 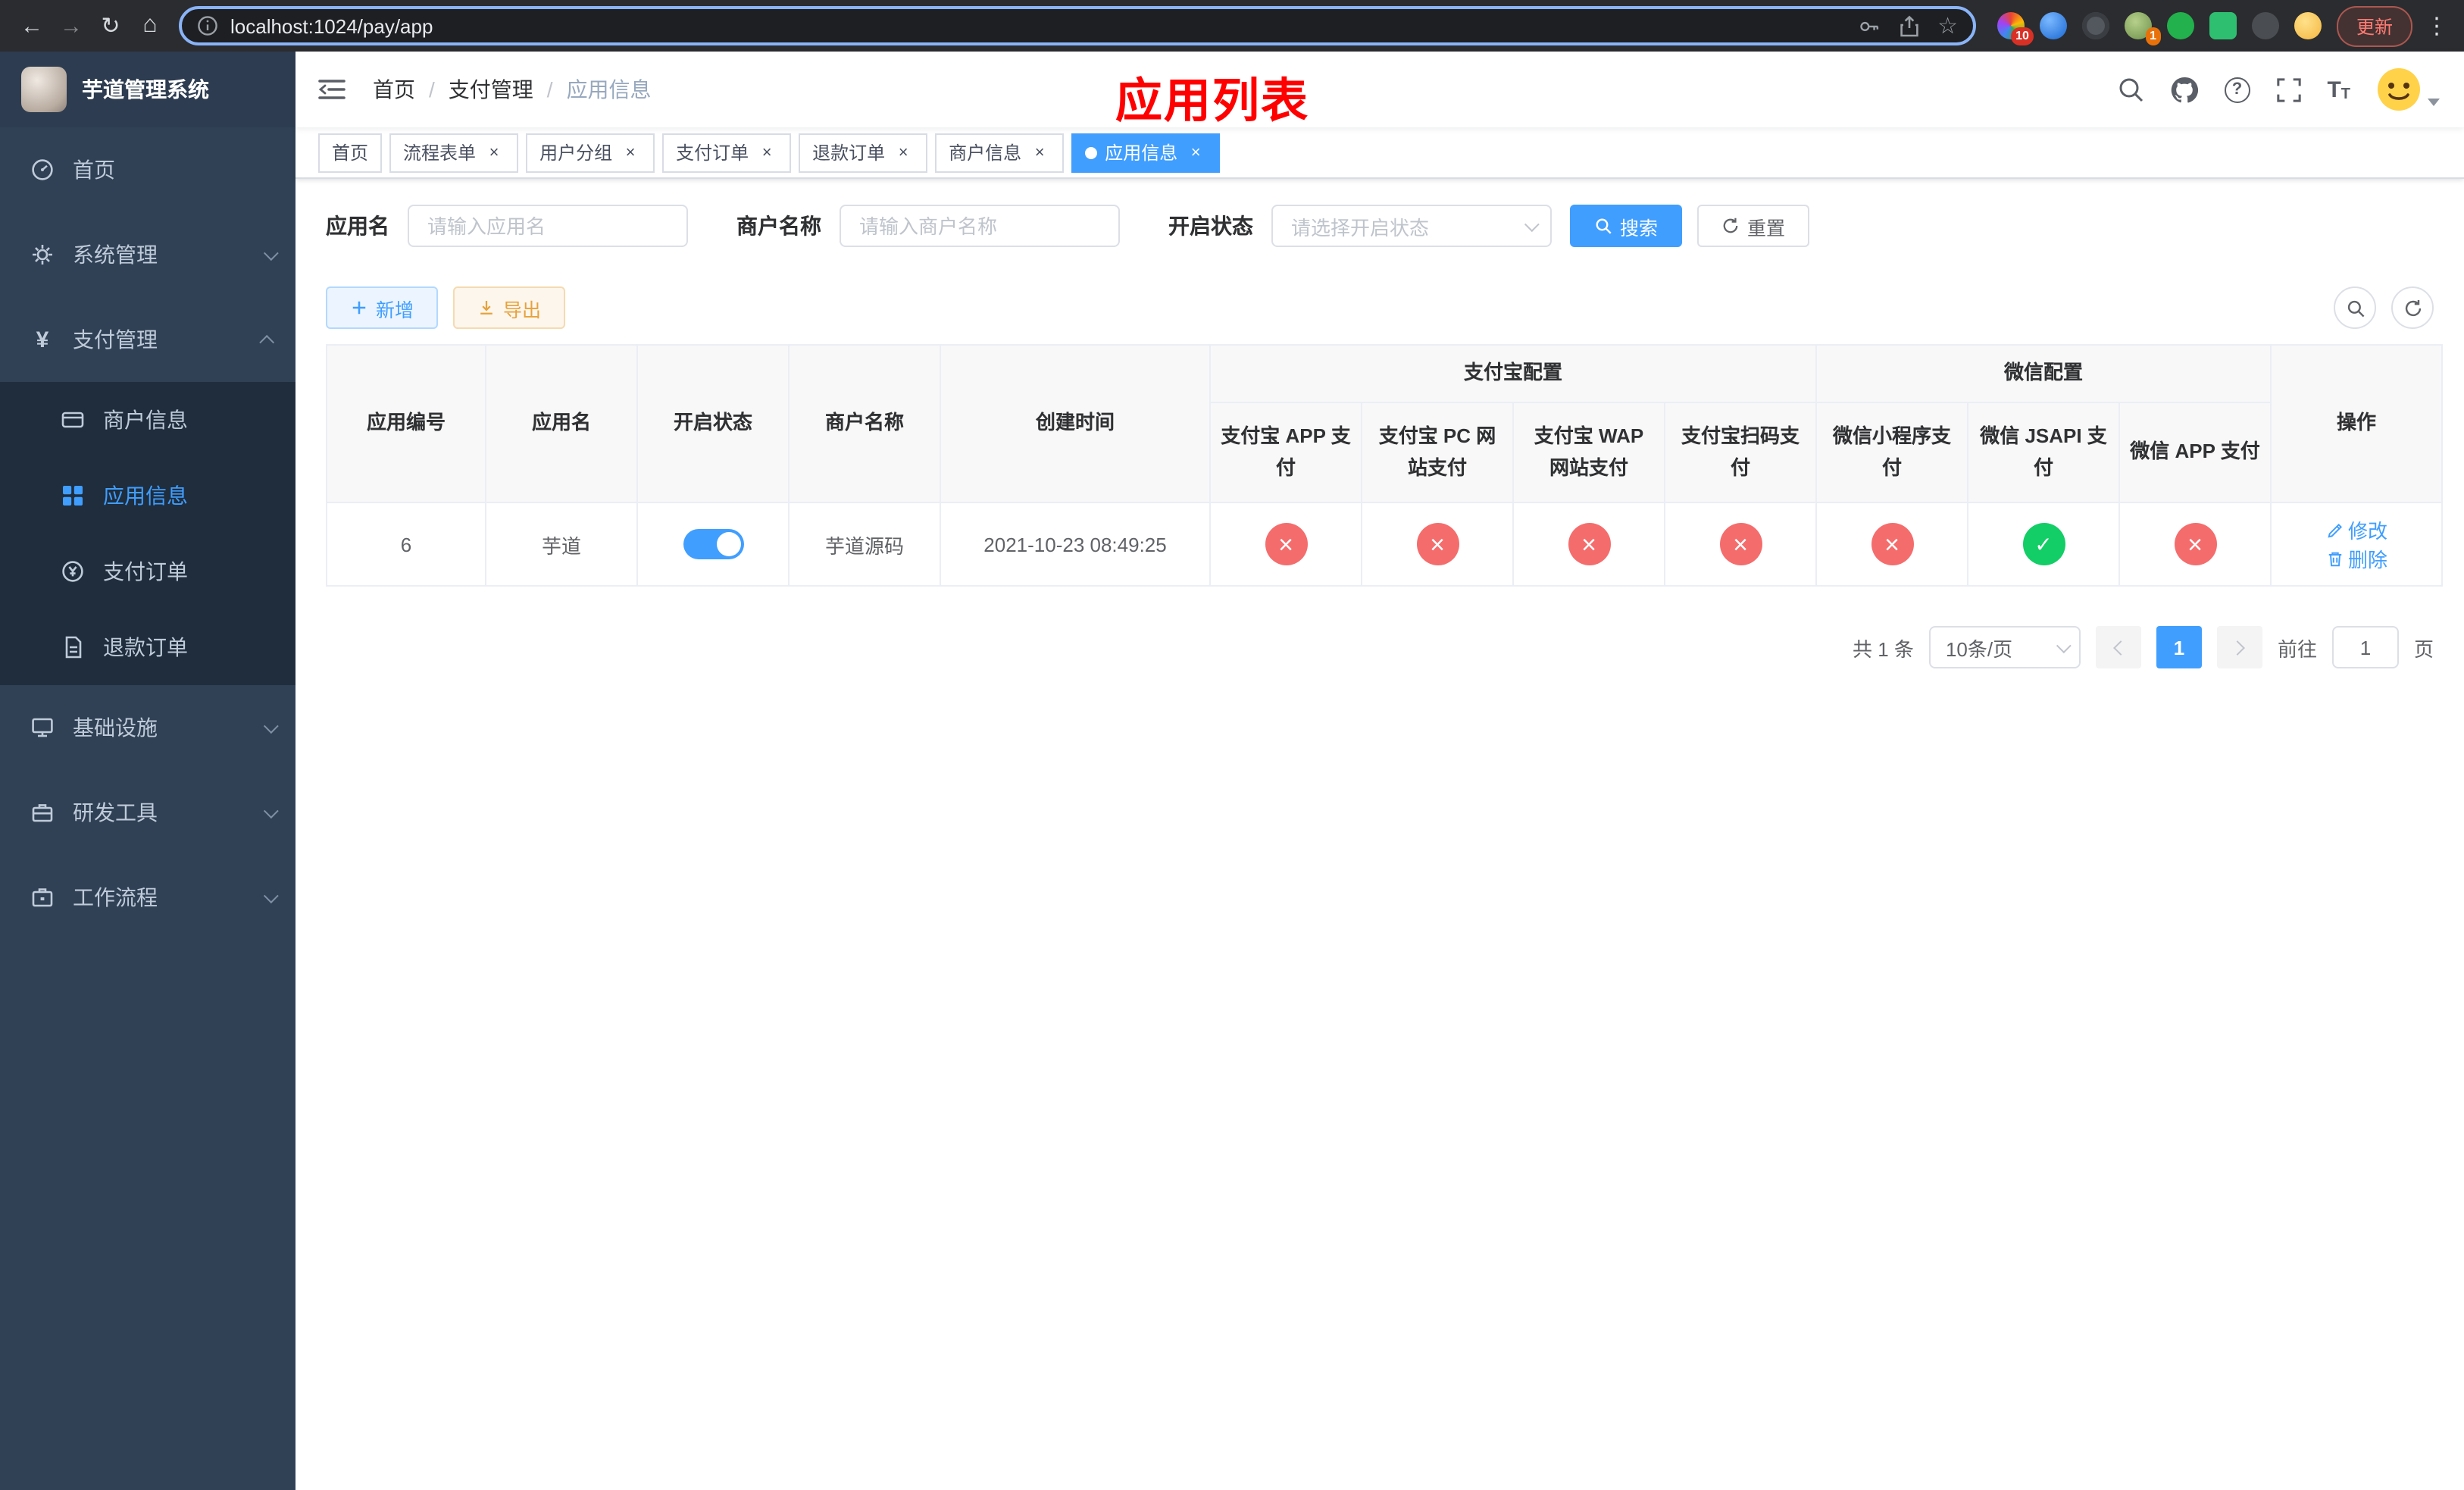 I want to click on sidebar-item-workflow: 工作流程, so click(x=147, y=898).